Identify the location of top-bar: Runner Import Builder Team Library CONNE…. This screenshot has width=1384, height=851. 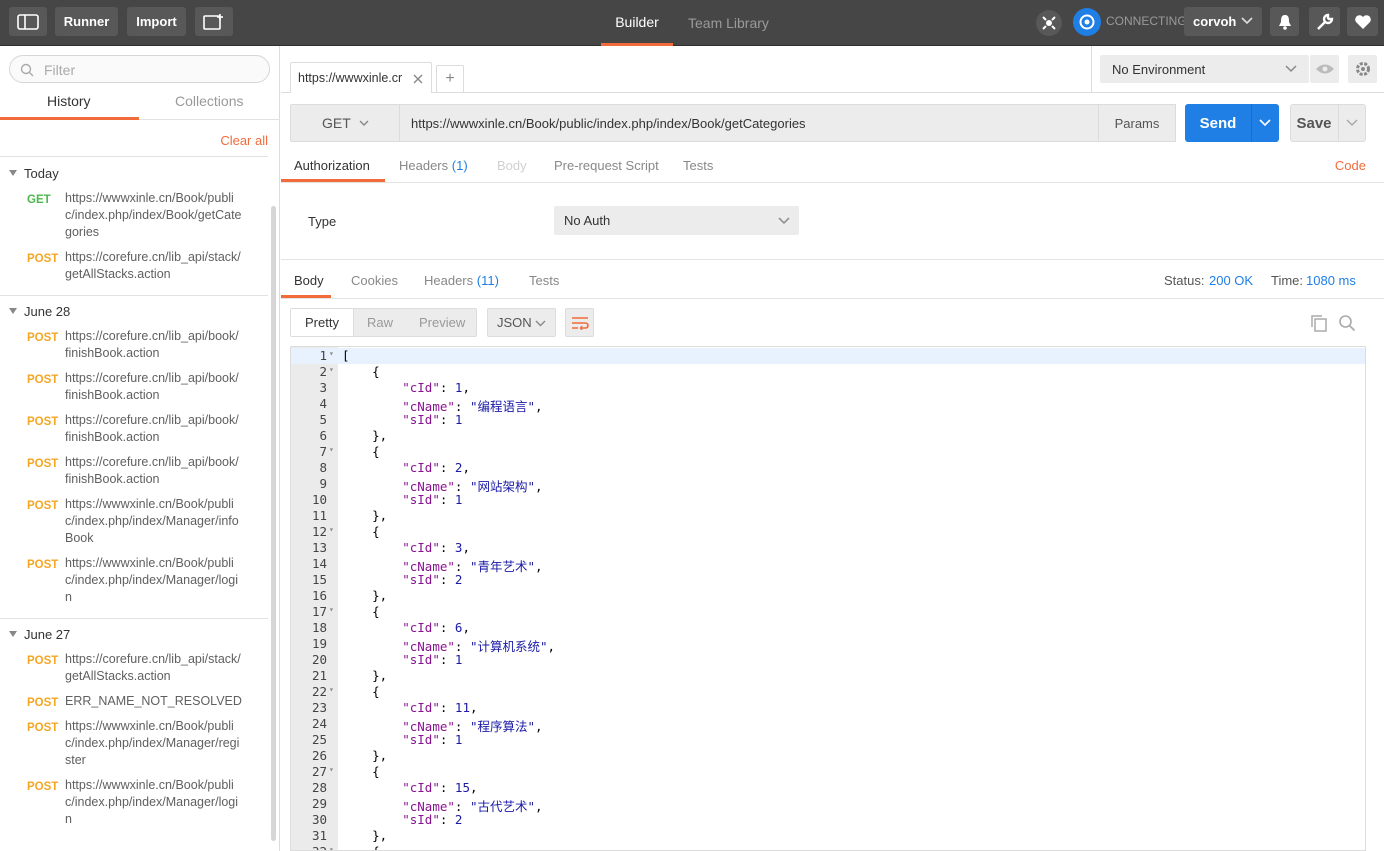
(692, 23).